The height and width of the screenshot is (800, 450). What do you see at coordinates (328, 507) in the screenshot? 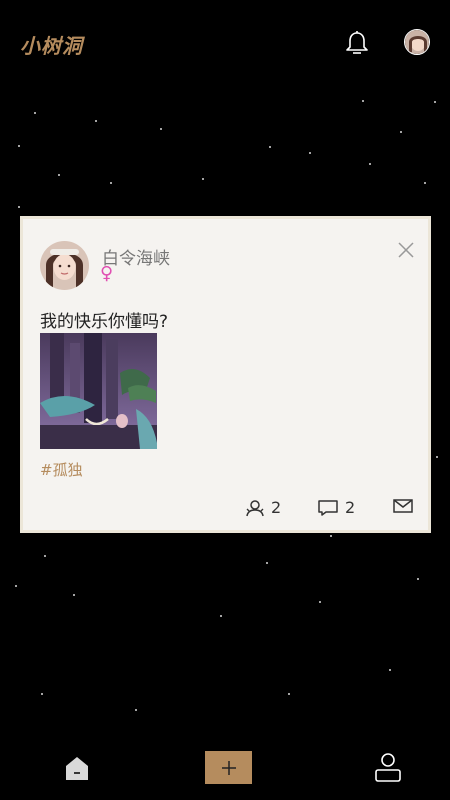
I see `comment-icon` at bounding box center [328, 507].